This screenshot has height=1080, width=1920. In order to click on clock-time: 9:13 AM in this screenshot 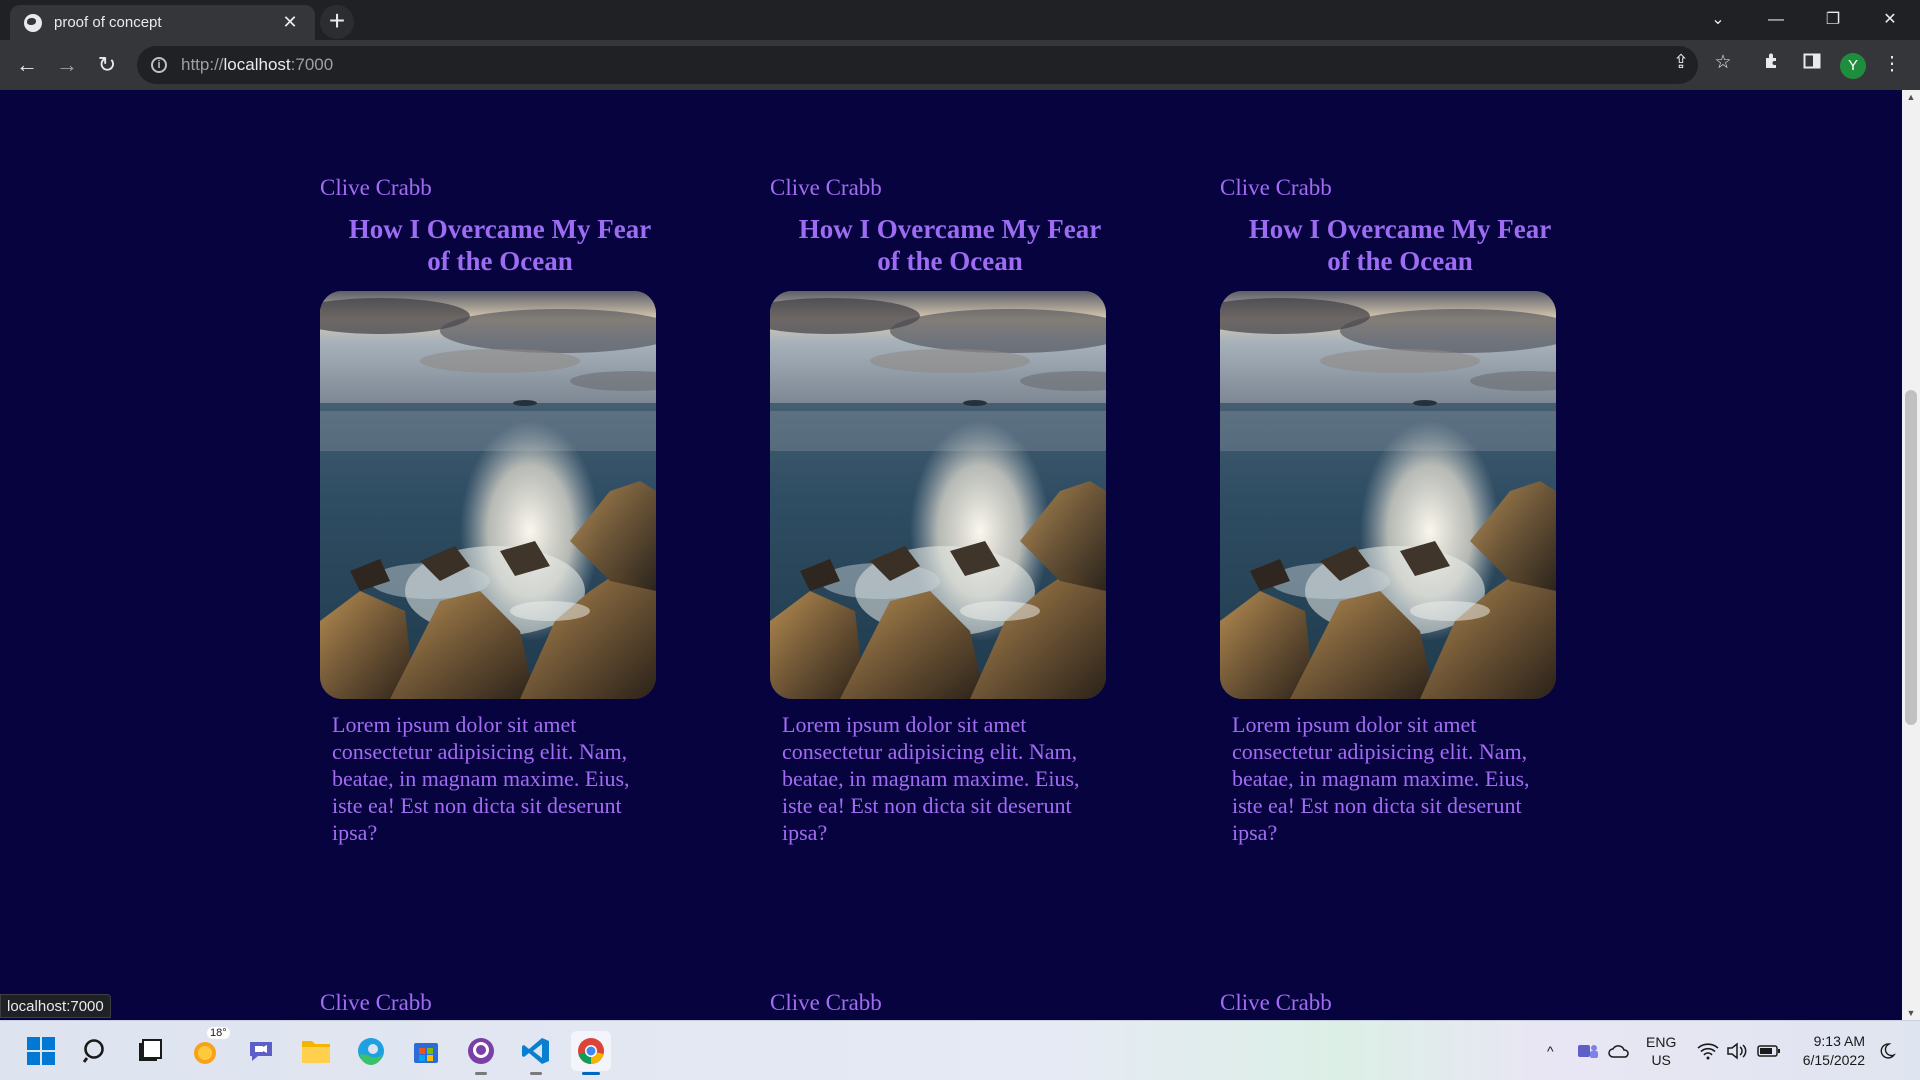, I will do `click(1839, 1041)`.